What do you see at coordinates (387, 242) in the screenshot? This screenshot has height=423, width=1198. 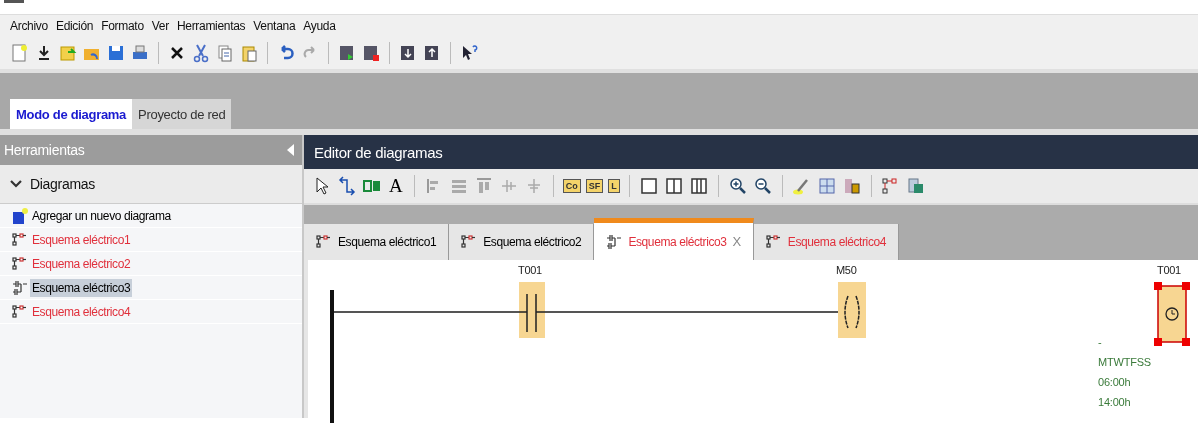 I see `tab-label: Esquema eléctrico1` at bounding box center [387, 242].